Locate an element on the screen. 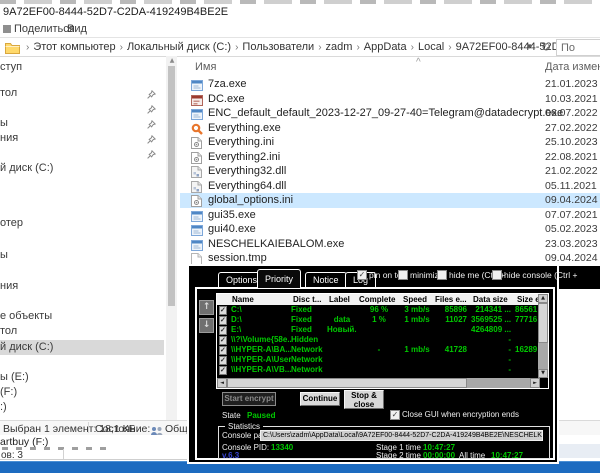 Image resolution: width=600 pixels, height=473 pixels. file-row: global_options.ini 09.04.2024 0:57 is located at coordinates (390, 200).